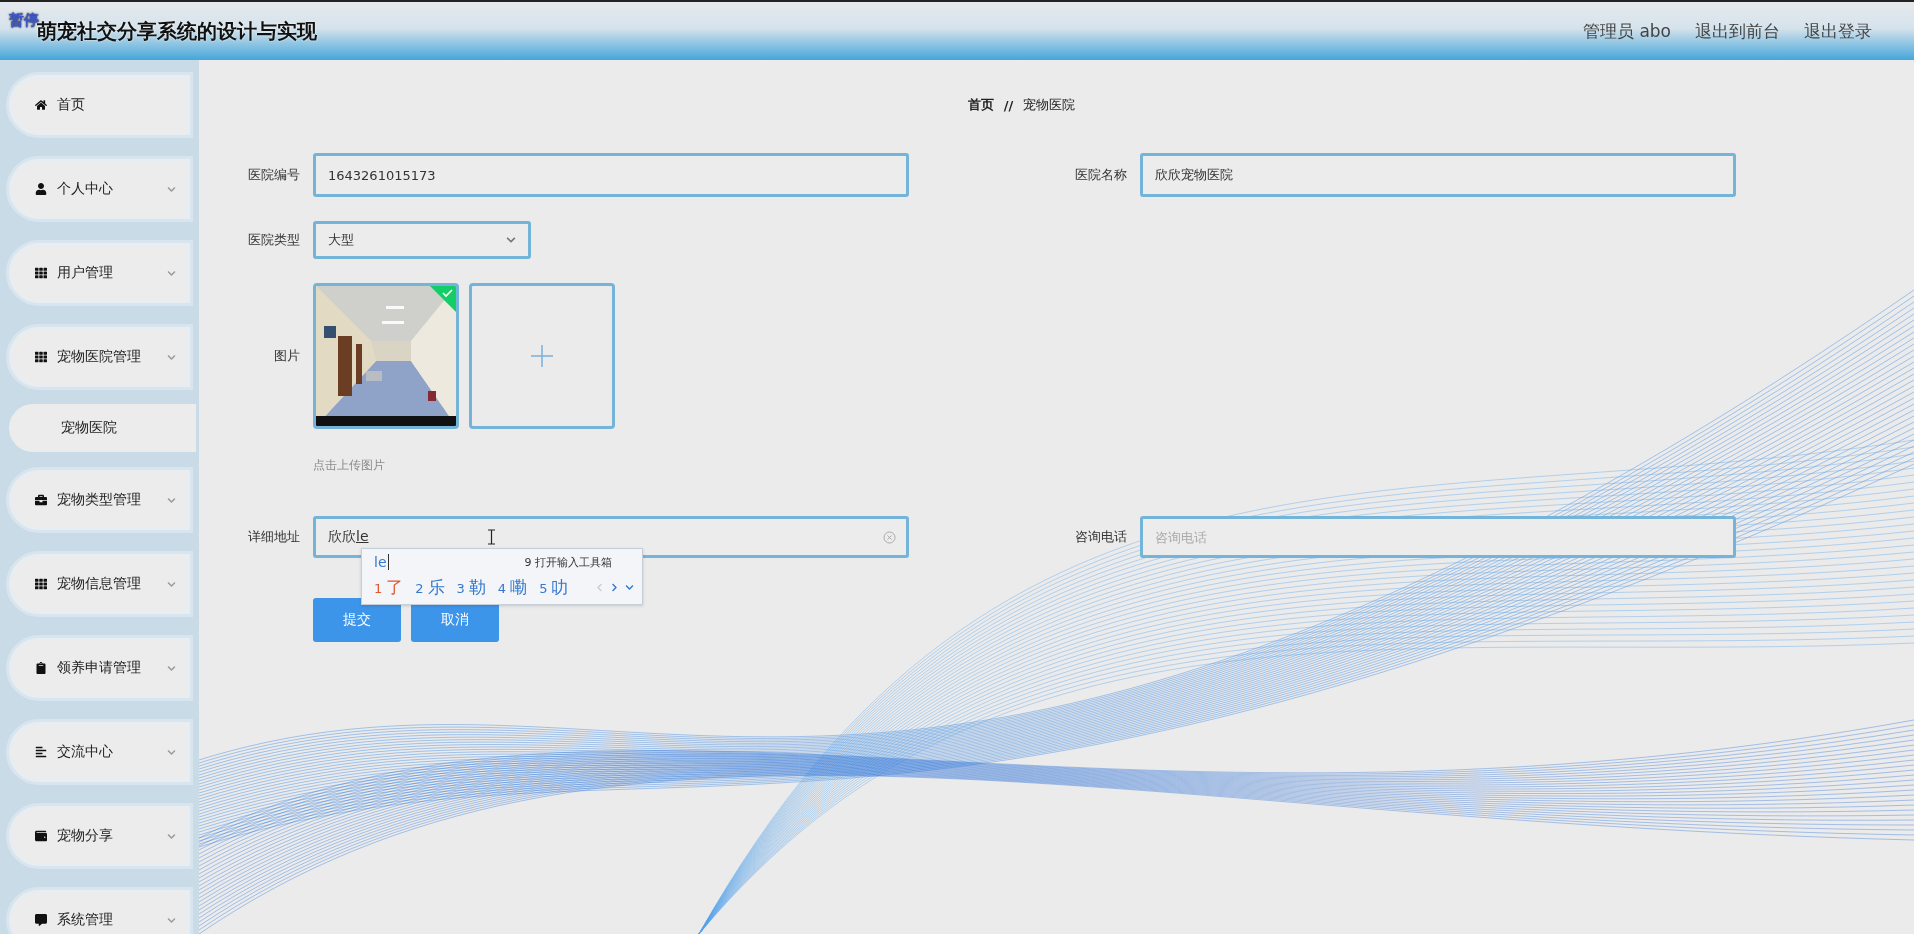  What do you see at coordinates (422, 240) in the screenshot?
I see `hospital-type-select: 大型` at bounding box center [422, 240].